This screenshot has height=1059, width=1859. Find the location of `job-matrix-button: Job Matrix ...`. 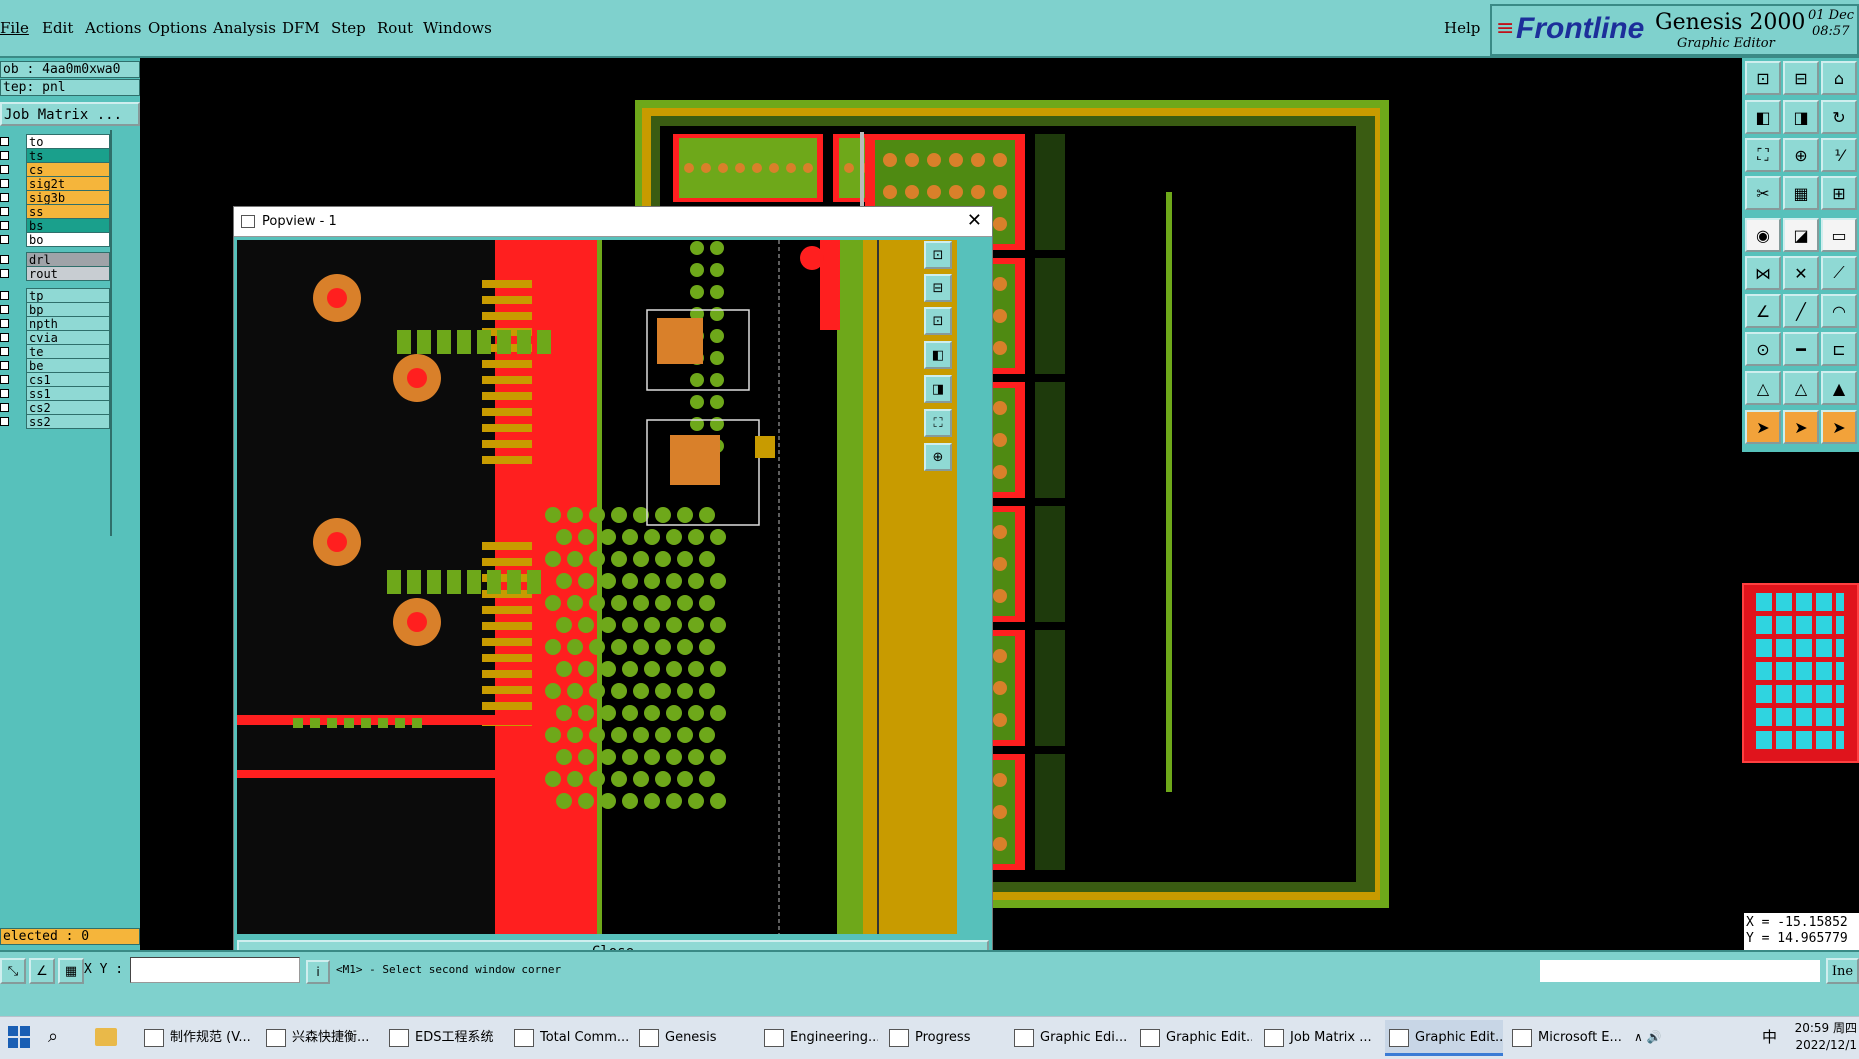

job-matrix-button: Job Matrix ... is located at coordinates (70, 114).